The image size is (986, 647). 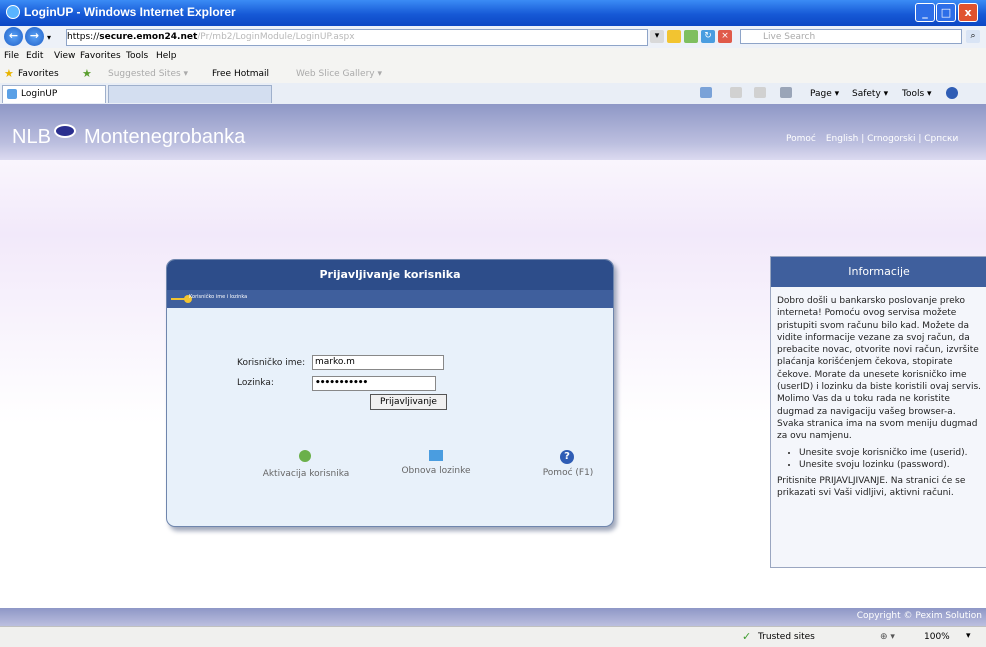 What do you see at coordinates (255, 383) in the screenshot?
I see `password-label: Lozinka:` at bounding box center [255, 383].